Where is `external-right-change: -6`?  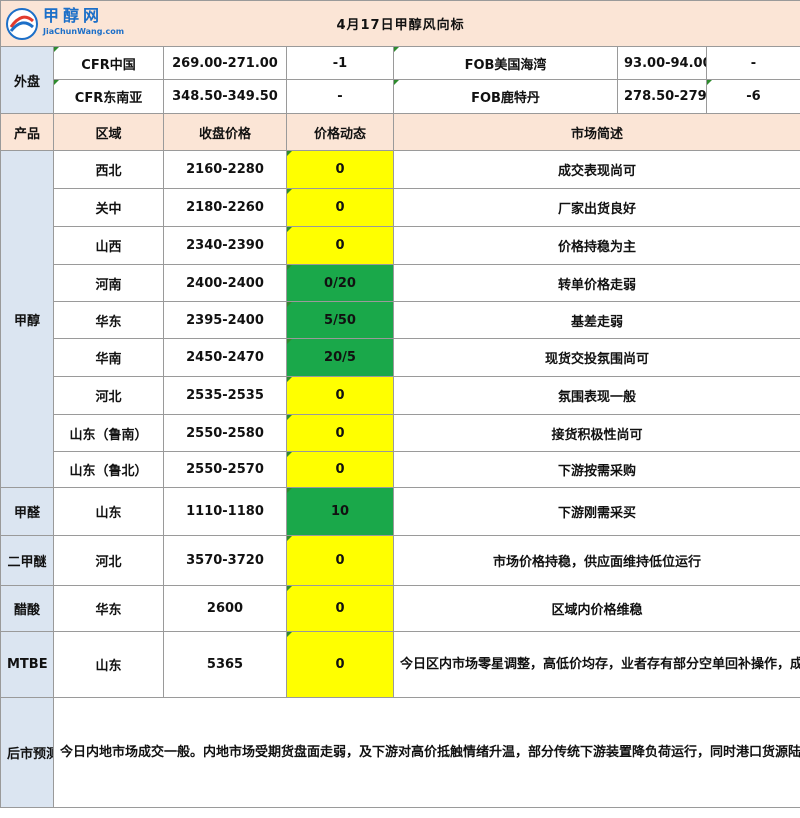
external-right-change: -6 is located at coordinates (752, 96).